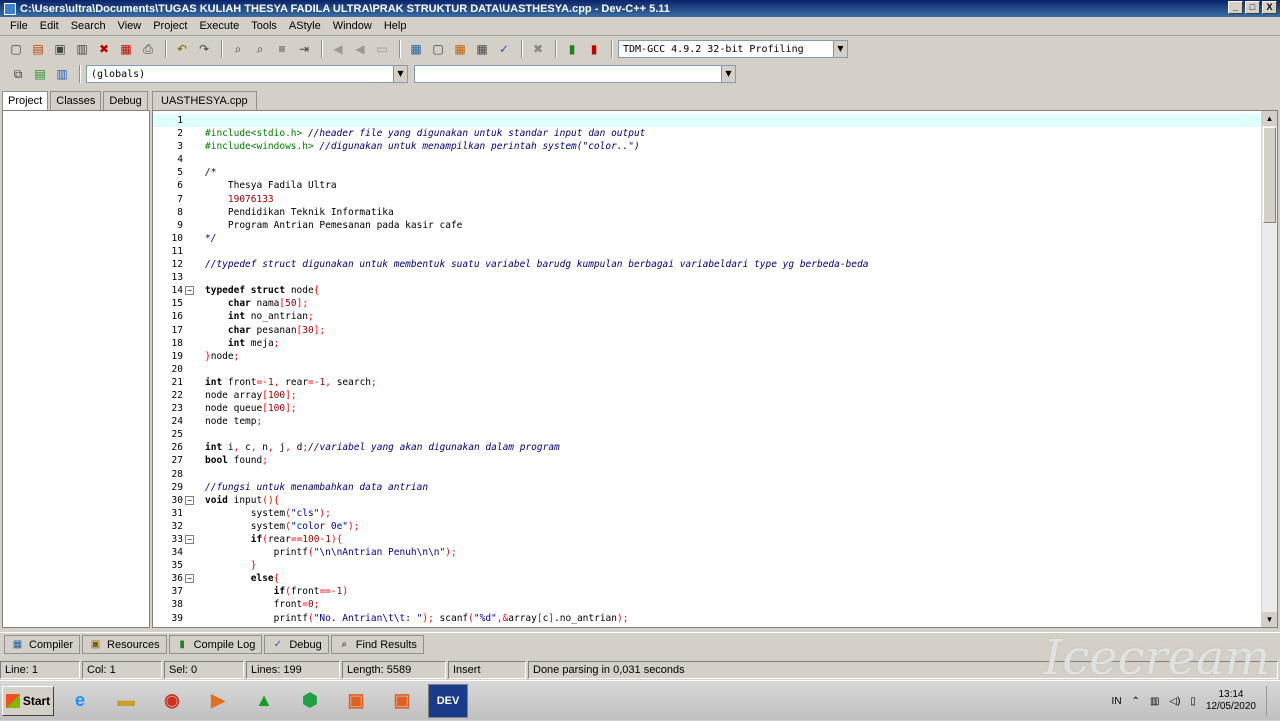 This screenshot has width=1280, height=721. Describe the element at coordinates (204, 49) in the screenshot. I see `redo-icon: ↷` at that location.